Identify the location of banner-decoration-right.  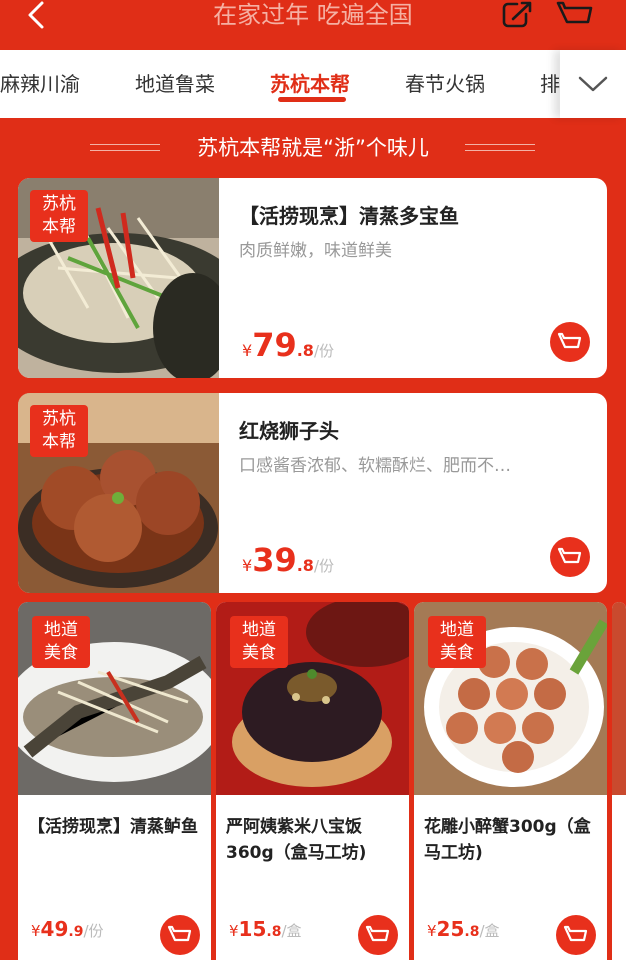
(500, 147).